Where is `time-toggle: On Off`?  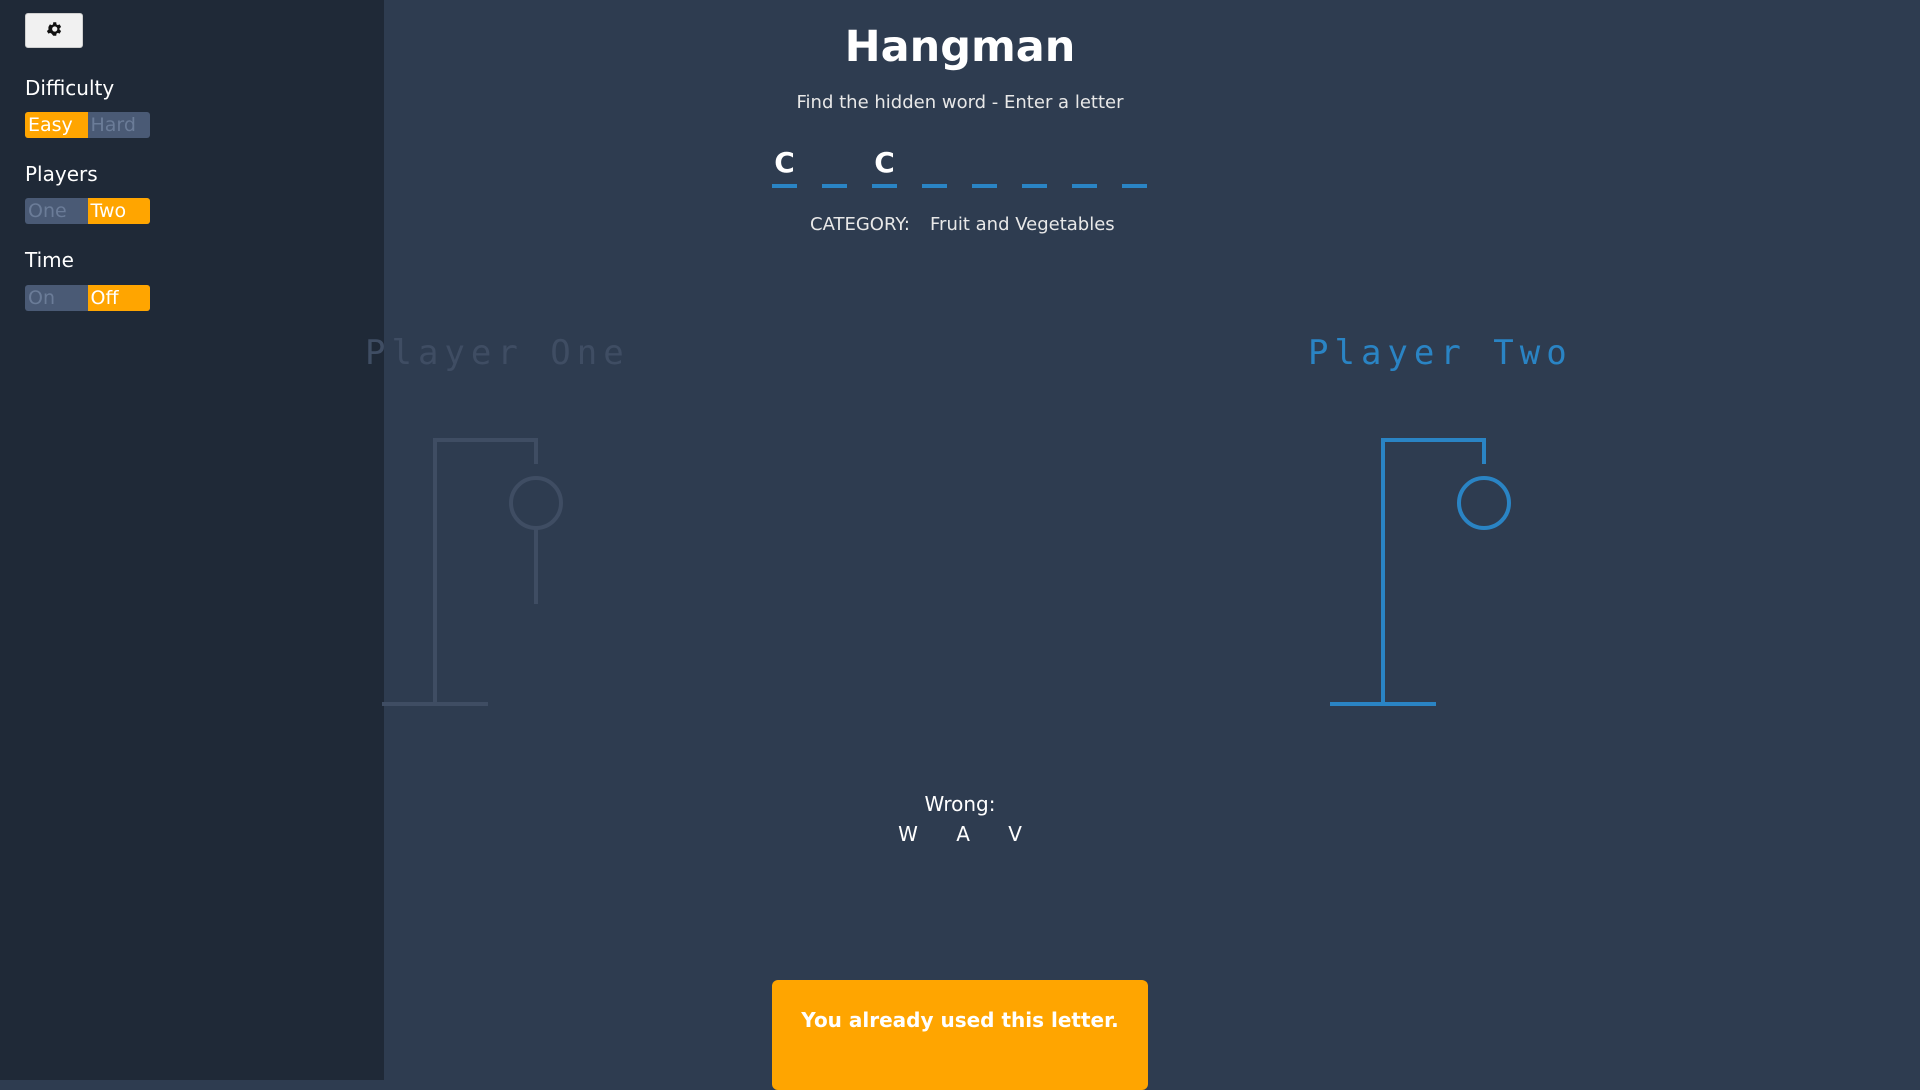 time-toggle: On Off is located at coordinates (87, 298).